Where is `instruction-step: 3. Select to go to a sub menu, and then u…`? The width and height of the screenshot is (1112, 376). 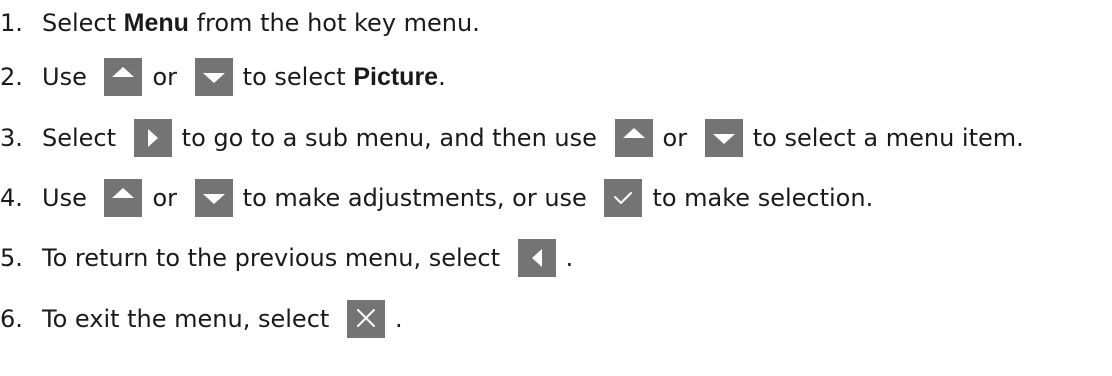 instruction-step: 3. Select to go to a sub menu, and then u… is located at coordinates (512, 138).